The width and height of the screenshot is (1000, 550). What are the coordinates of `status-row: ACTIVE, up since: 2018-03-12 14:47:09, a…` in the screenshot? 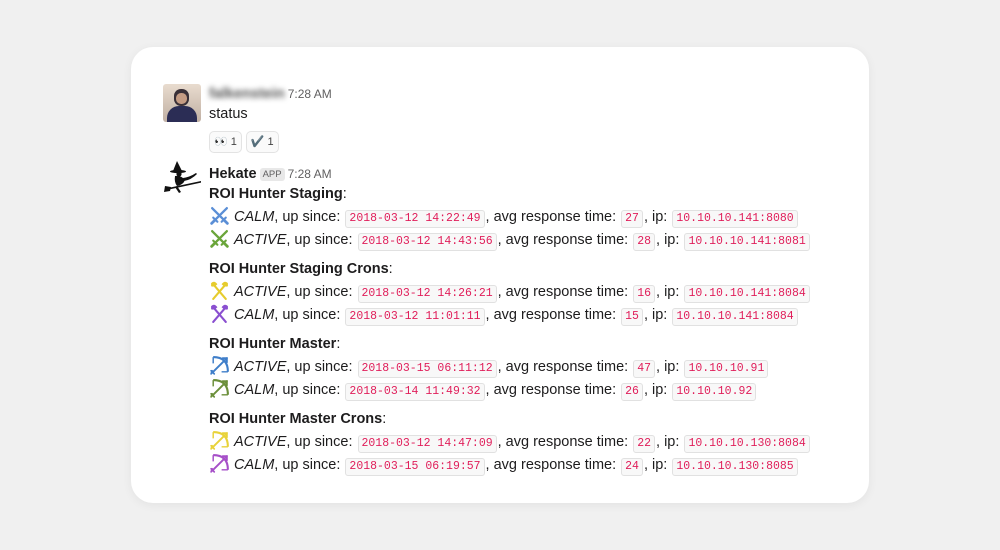 It's located at (532, 441).